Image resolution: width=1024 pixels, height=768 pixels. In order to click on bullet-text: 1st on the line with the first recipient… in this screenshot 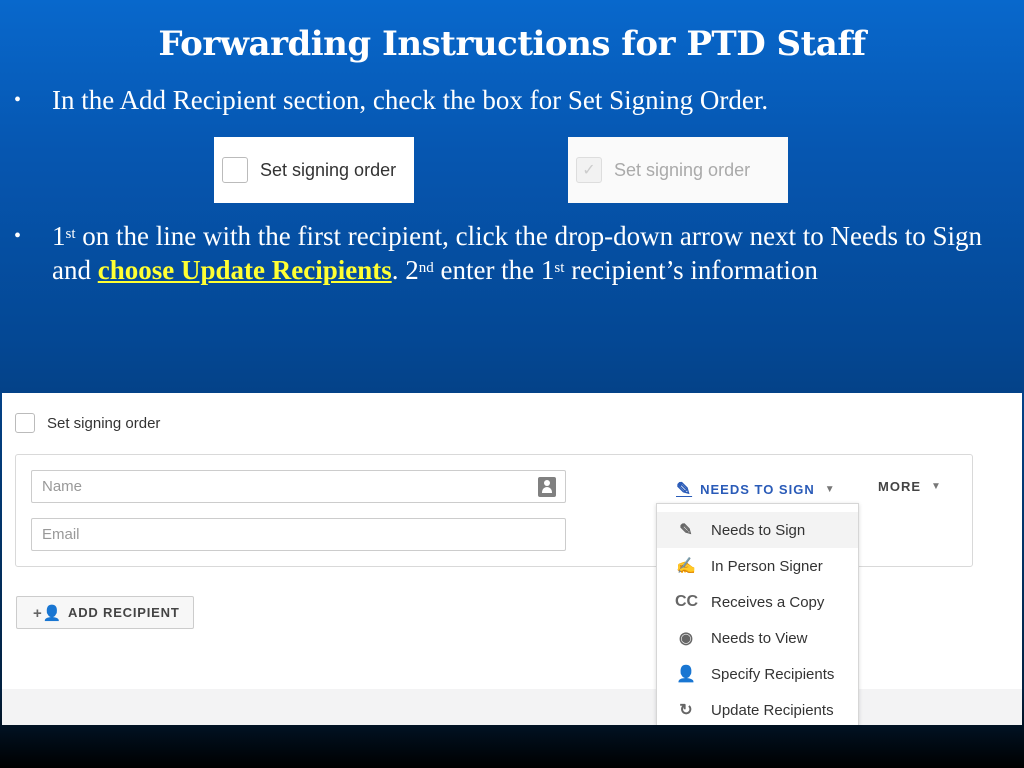, I will do `click(528, 253)`.